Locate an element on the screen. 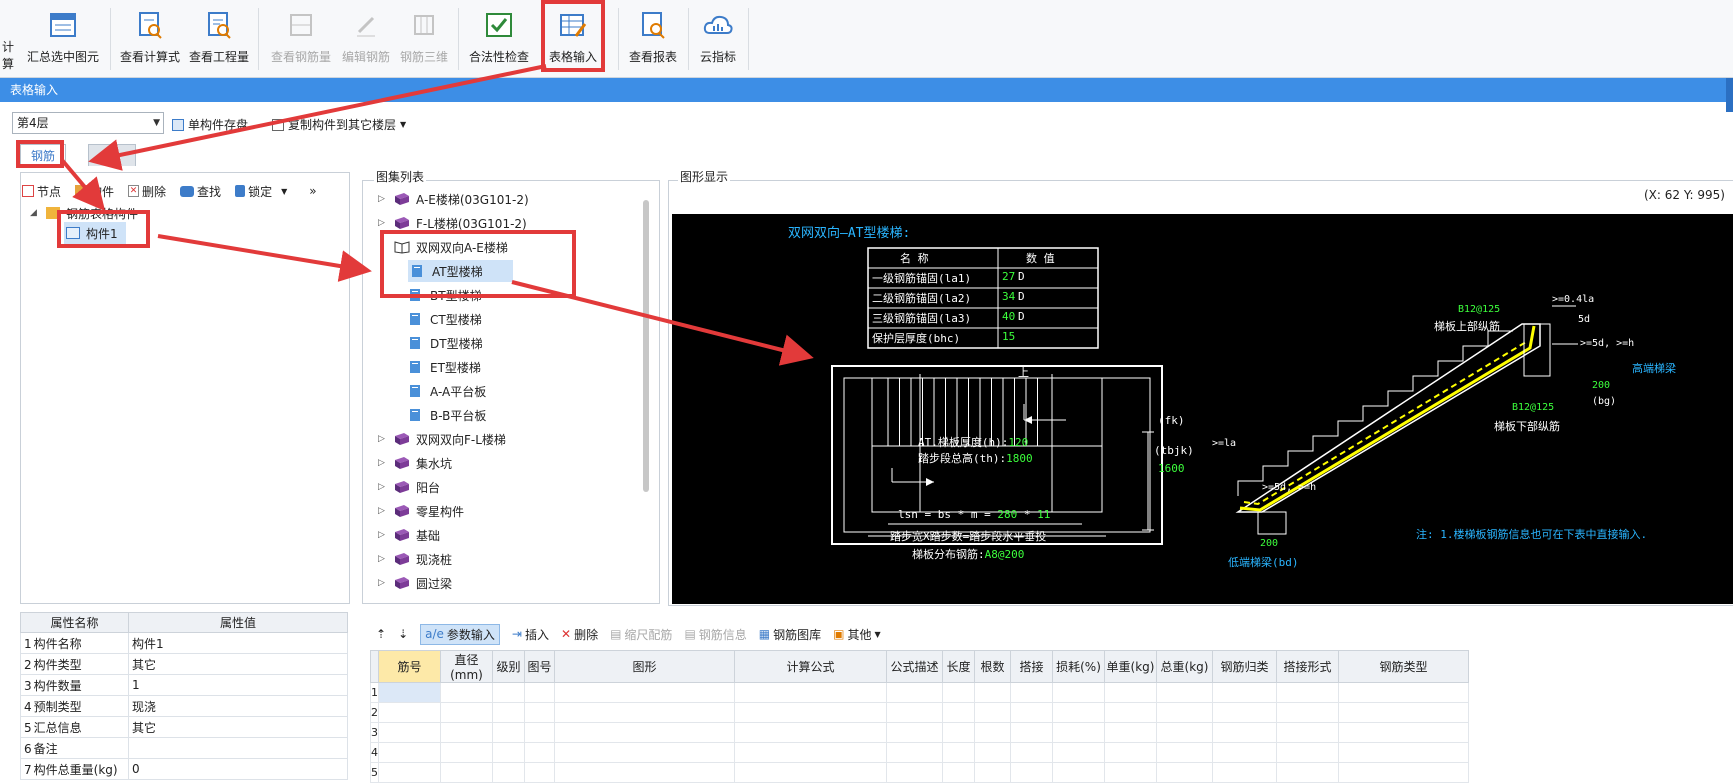 This screenshot has width=1733, height=783. atlas-item: ▷ 集水坑 is located at coordinates (415, 463).